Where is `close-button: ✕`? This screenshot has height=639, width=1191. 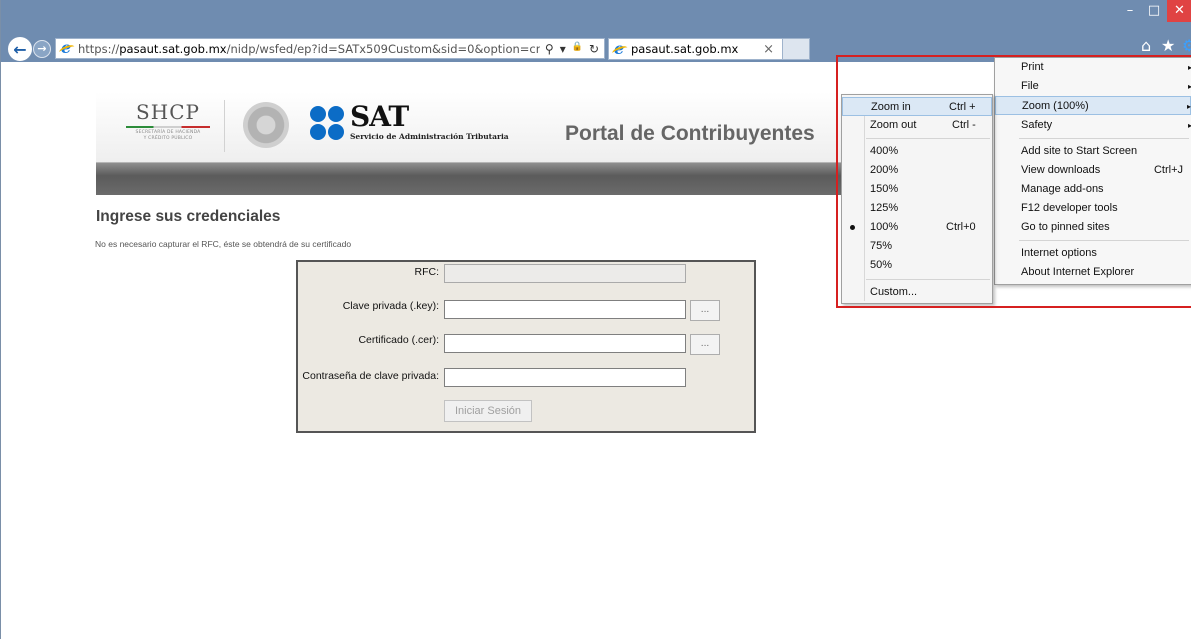 close-button: ✕ is located at coordinates (1179, 11).